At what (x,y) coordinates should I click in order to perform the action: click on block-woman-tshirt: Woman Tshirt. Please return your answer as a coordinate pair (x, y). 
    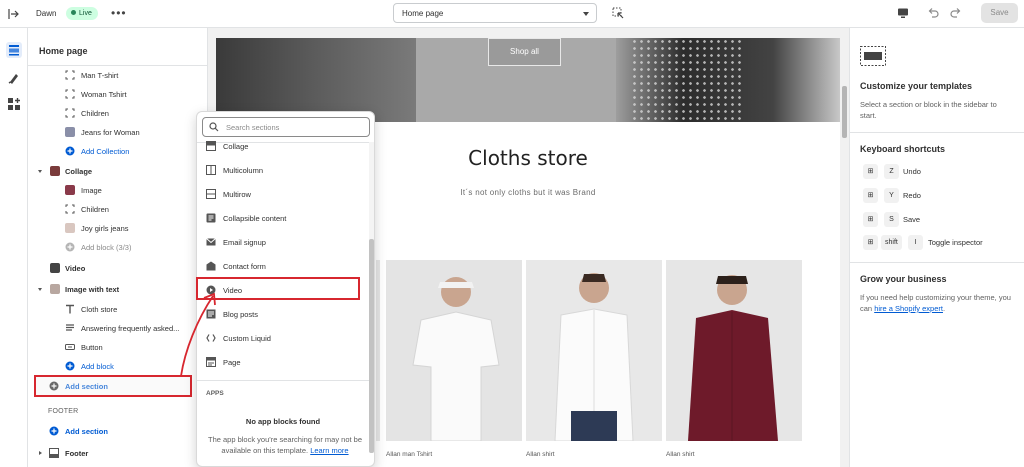
    Looking at the image, I should click on (117, 94).